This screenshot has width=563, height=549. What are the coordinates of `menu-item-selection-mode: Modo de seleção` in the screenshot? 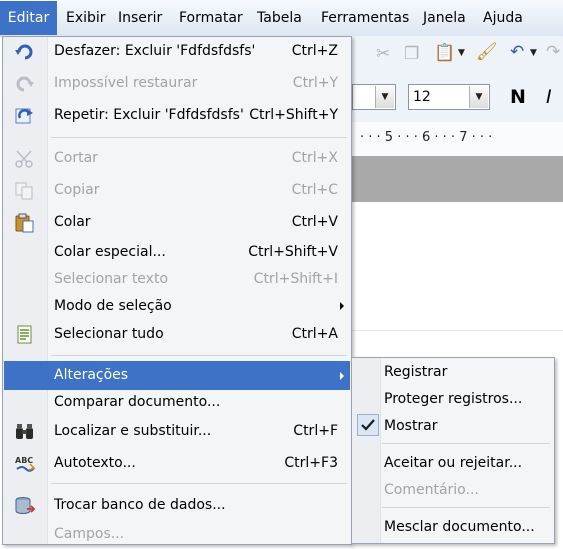 It's located at (177, 307).